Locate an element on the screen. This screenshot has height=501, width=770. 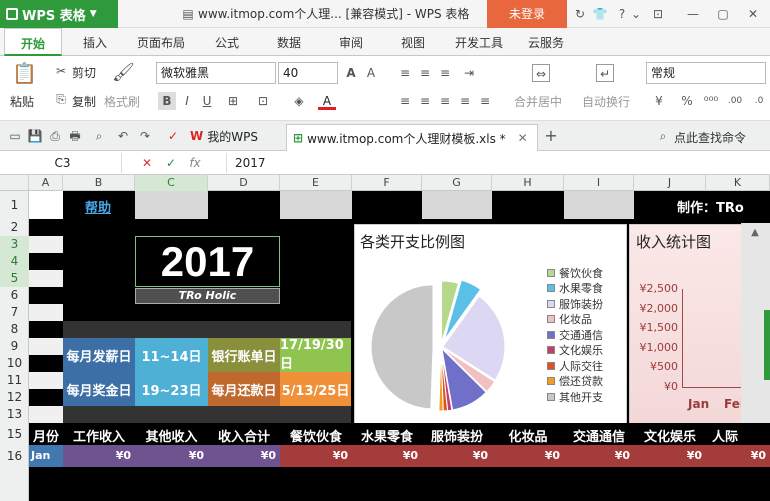
formula-input: 2017 is located at coordinates (496, 163).